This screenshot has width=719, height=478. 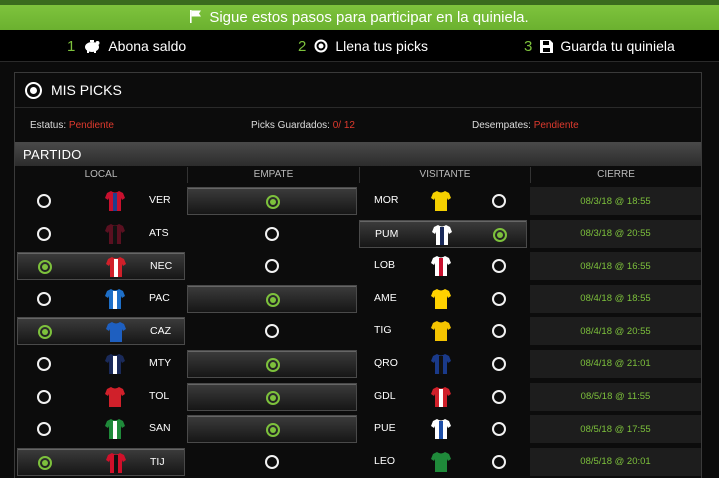 What do you see at coordinates (381, 46) in the screenshot?
I see `step-label: Llena tus picks` at bounding box center [381, 46].